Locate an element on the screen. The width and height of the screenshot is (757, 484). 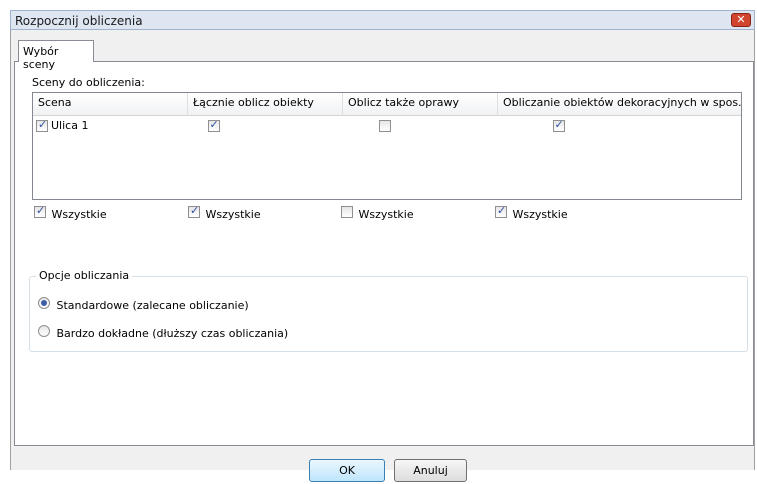
select-all-objects: Wszystkie is located at coordinates (224, 212).